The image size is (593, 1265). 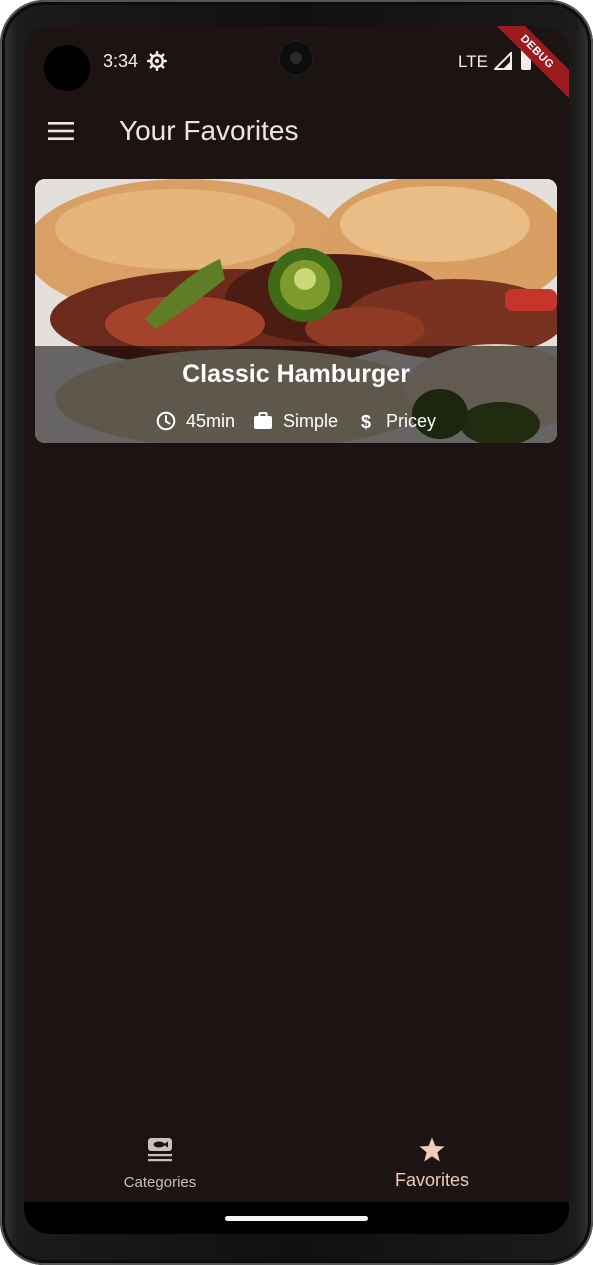 I want to click on status-time: 3:34, so click(x=121, y=61).